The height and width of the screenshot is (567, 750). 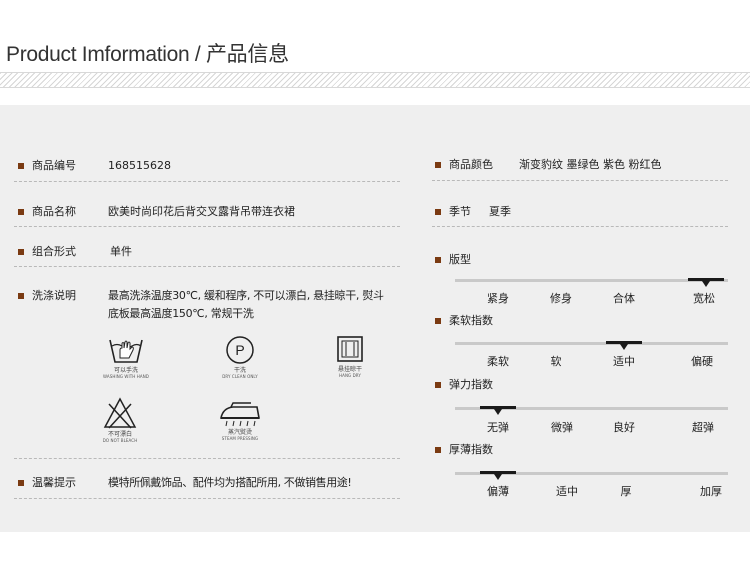 I want to click on combo-value: 单件, so click(x=121, y=251).